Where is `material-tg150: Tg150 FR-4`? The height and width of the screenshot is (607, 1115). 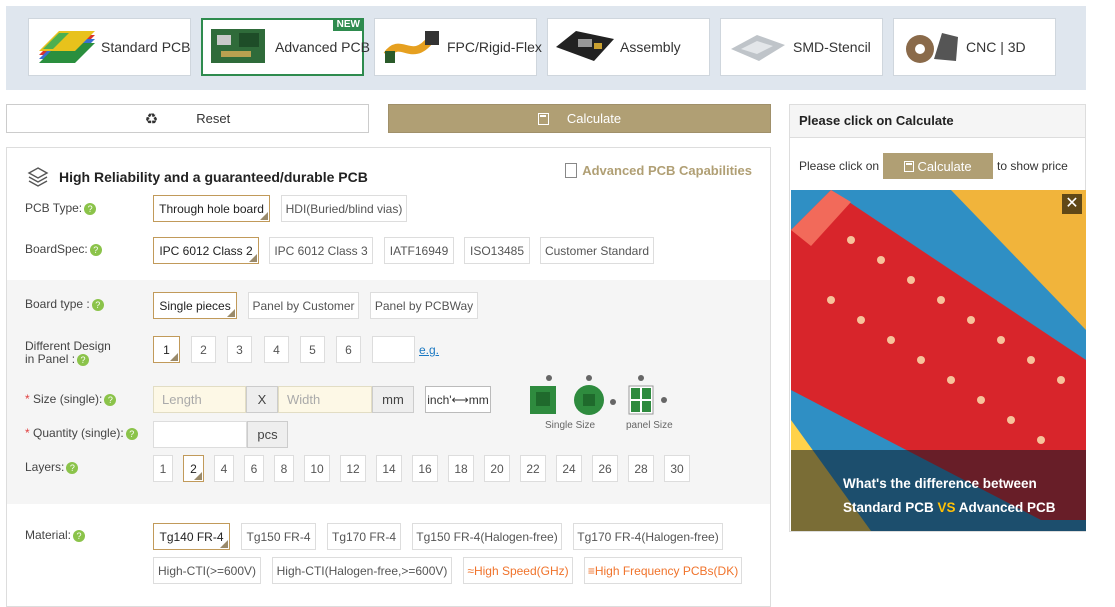
material-tg150: Tg150 FR-4 is located at coordinates (278, 536).